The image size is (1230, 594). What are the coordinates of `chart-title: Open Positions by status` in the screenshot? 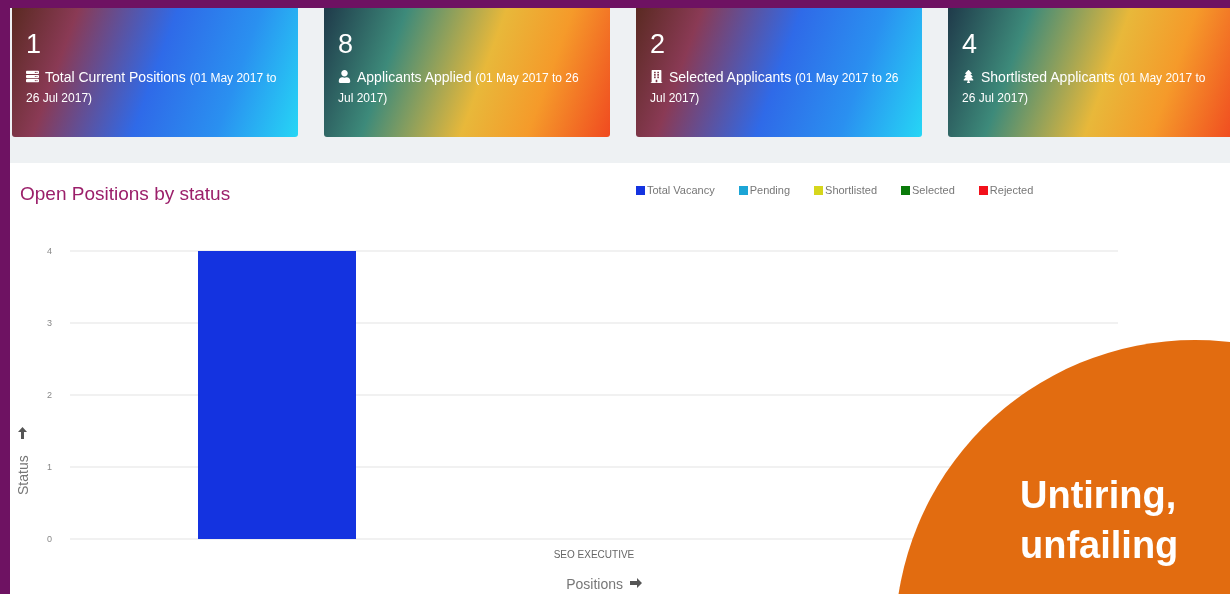 It's located at (126, 194).